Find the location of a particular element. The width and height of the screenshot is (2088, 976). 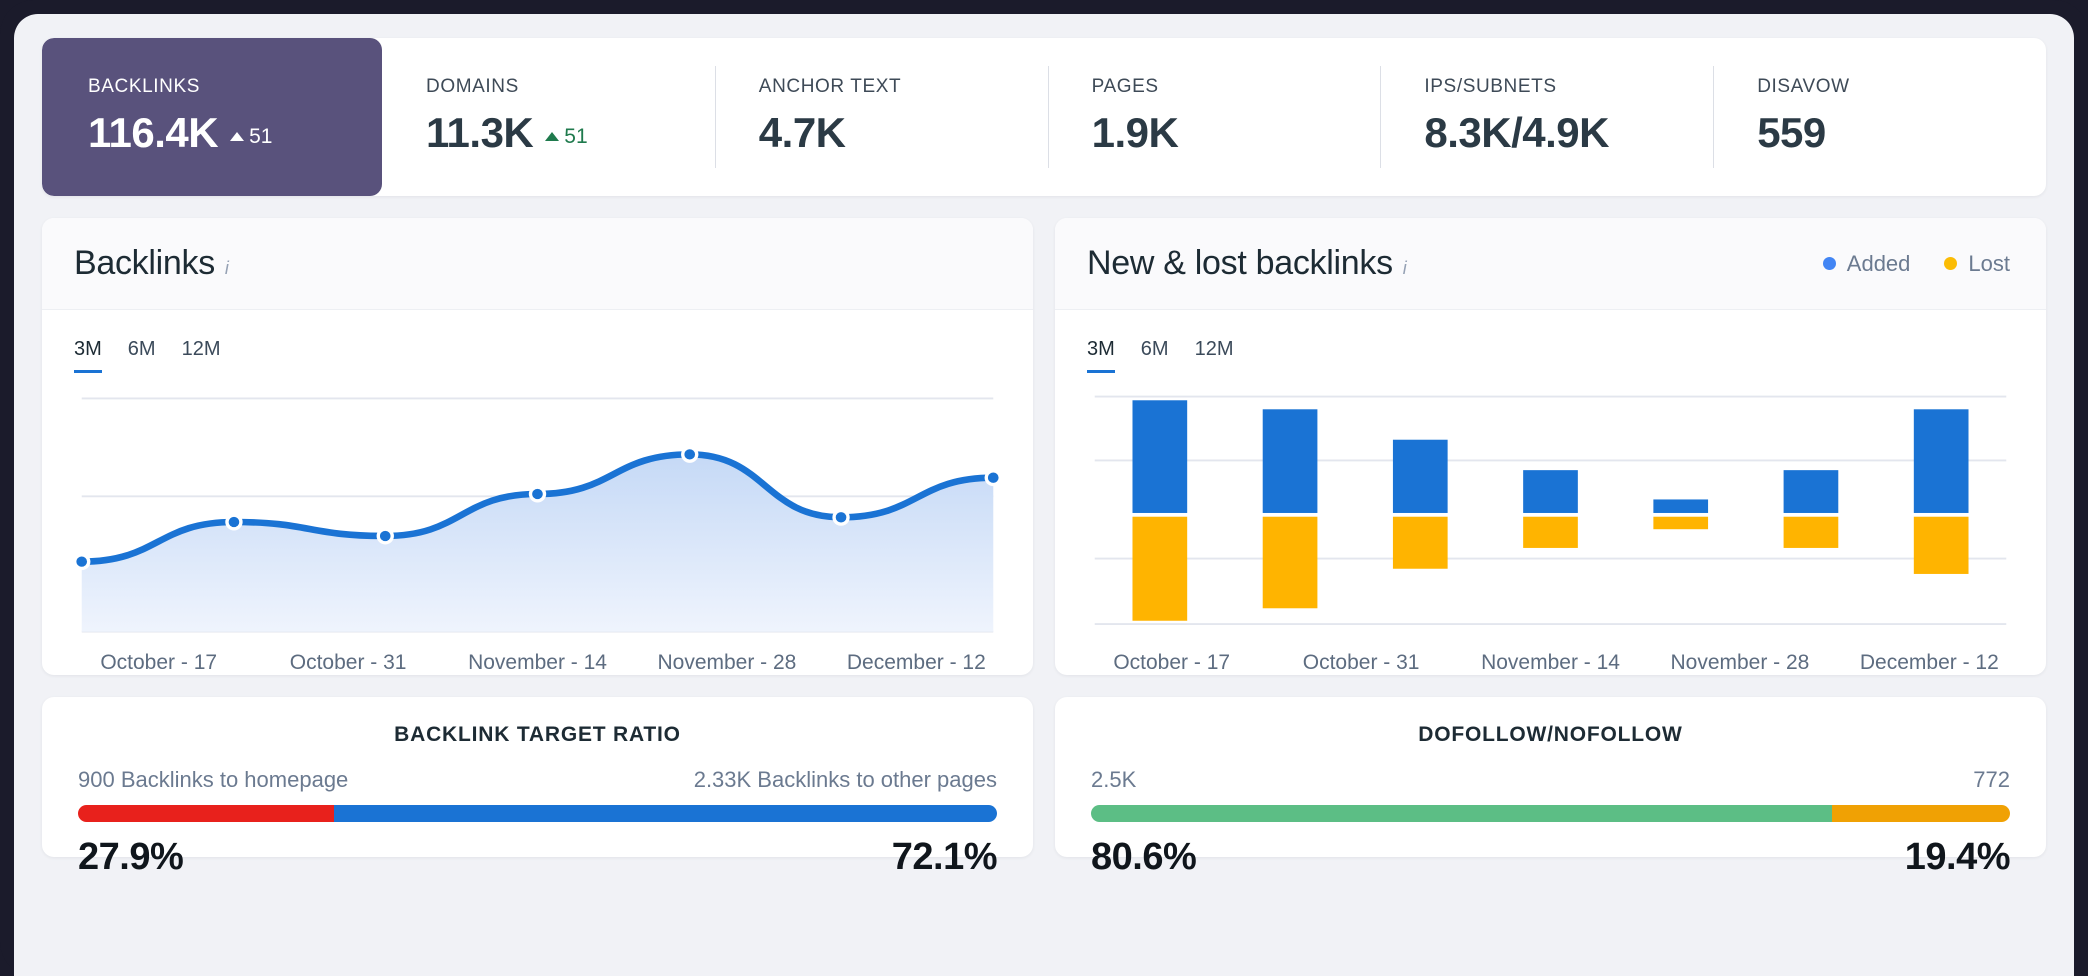

metric-card-pages: PAGES 1.9K is located at coordinates (1214, 117).